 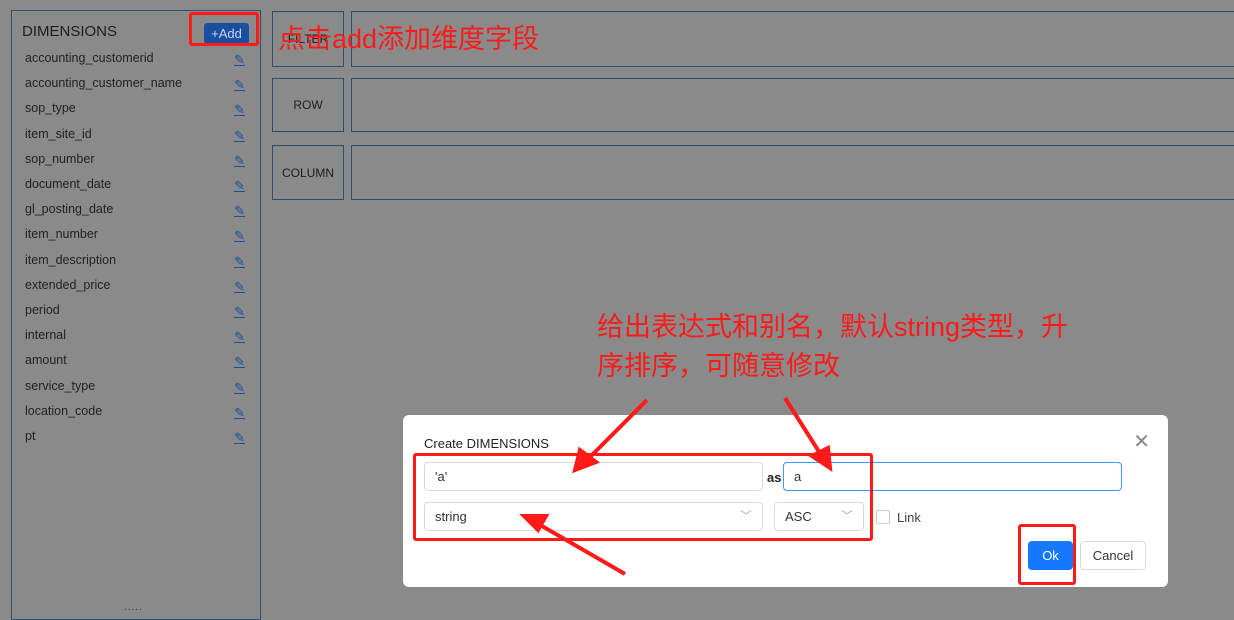 I want to click on row-label: ROW, so click(x=308, y=105).